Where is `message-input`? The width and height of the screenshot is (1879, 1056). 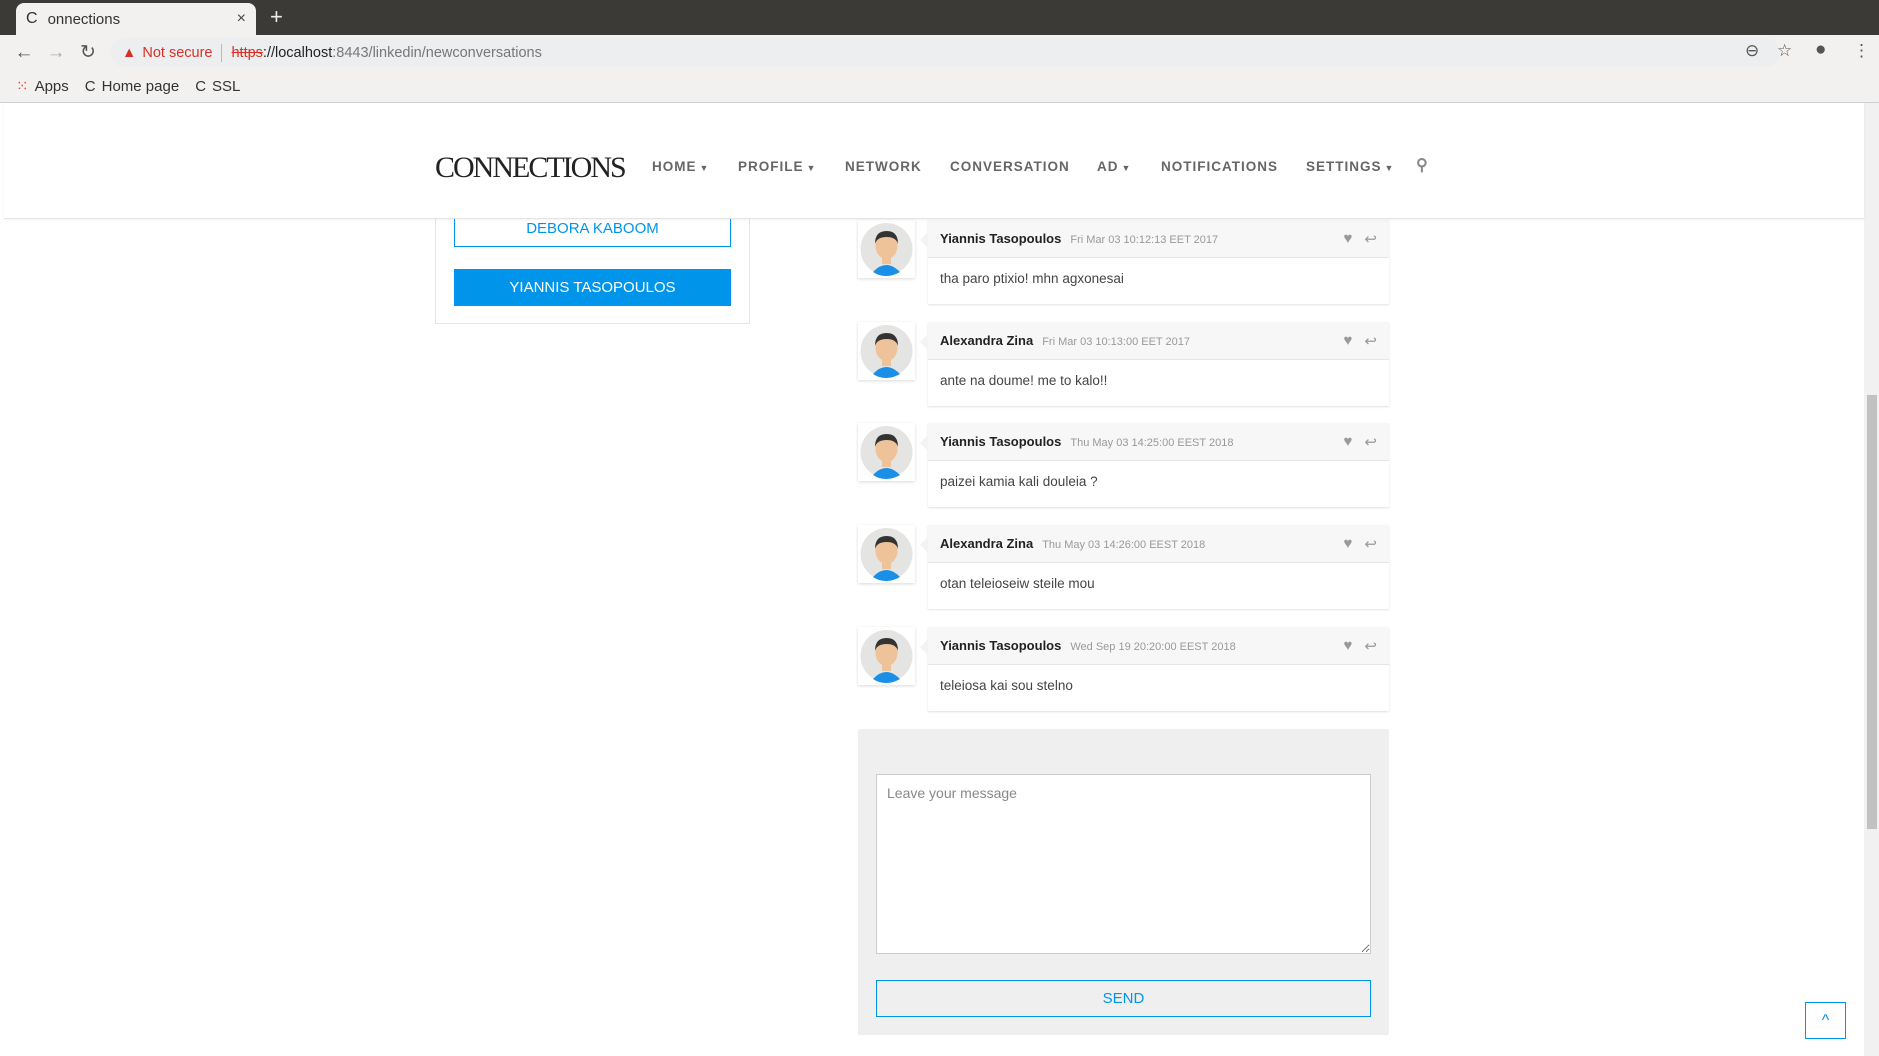 message-input is located at coordinates (1123, 864).